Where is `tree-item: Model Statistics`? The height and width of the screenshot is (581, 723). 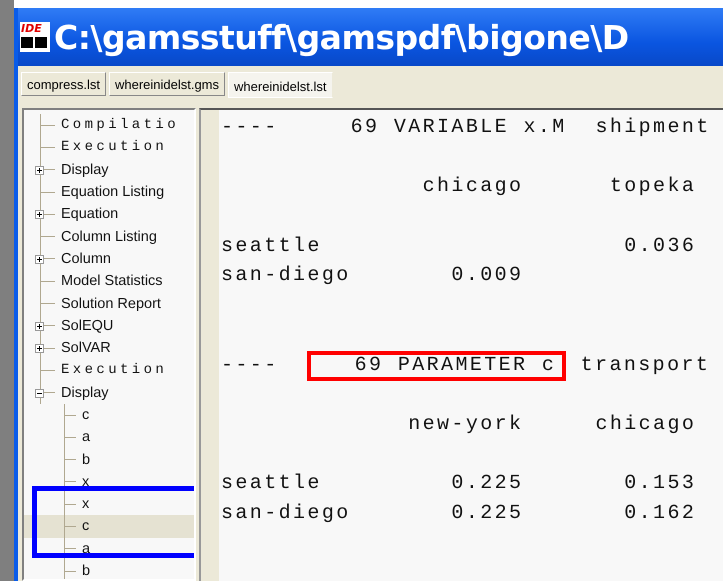
tree-item: Model Statistics is located at coordinates (109, 281).